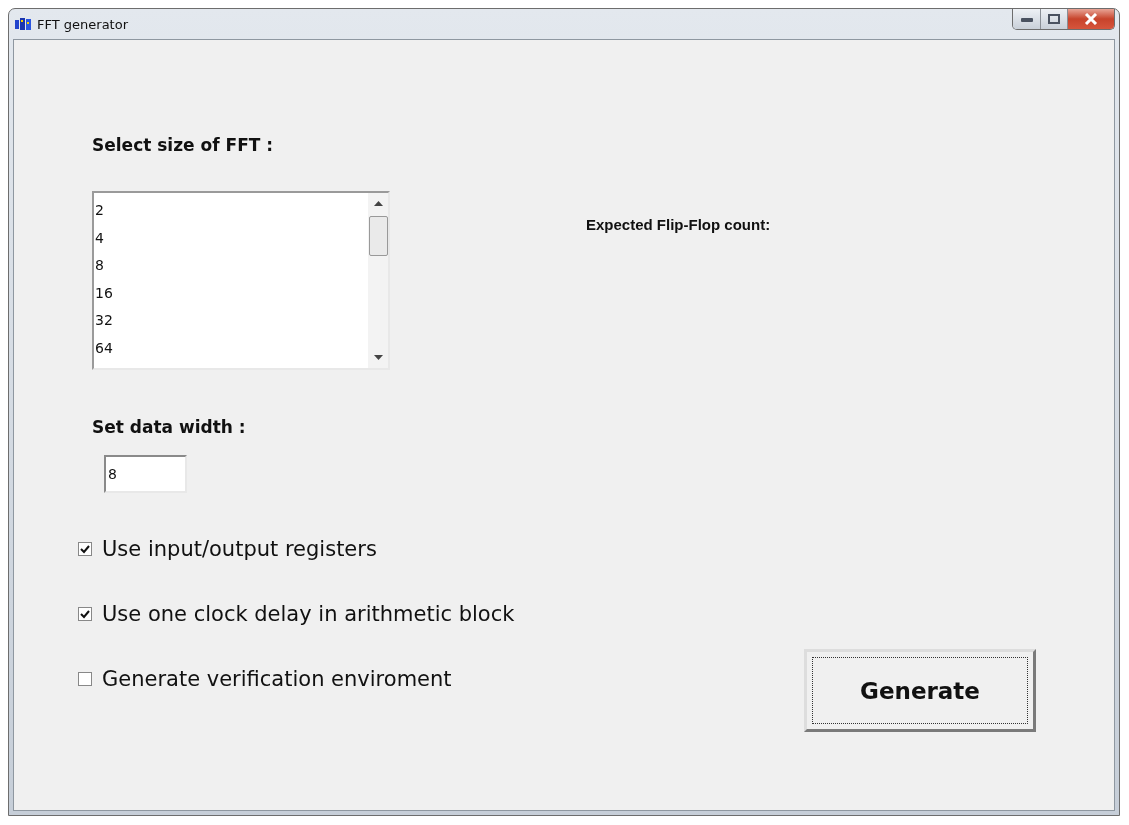  I want to click on close-icon, so click(1091, 19).